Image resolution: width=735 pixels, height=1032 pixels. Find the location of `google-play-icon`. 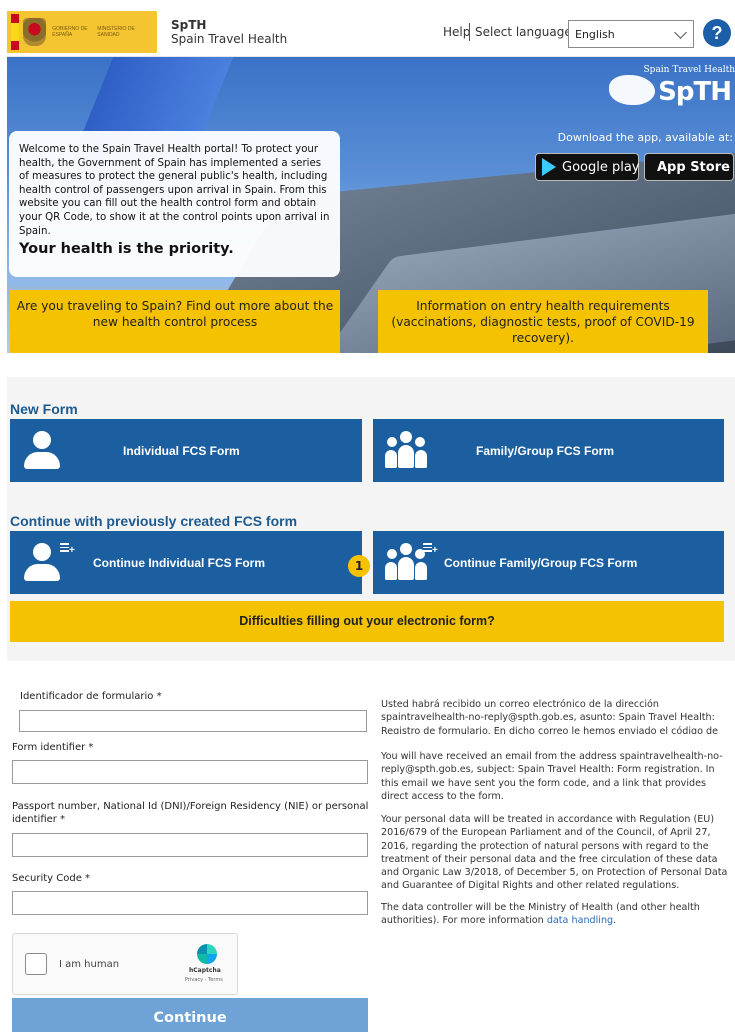

google-play-icon is located at coordinates (549, 167).